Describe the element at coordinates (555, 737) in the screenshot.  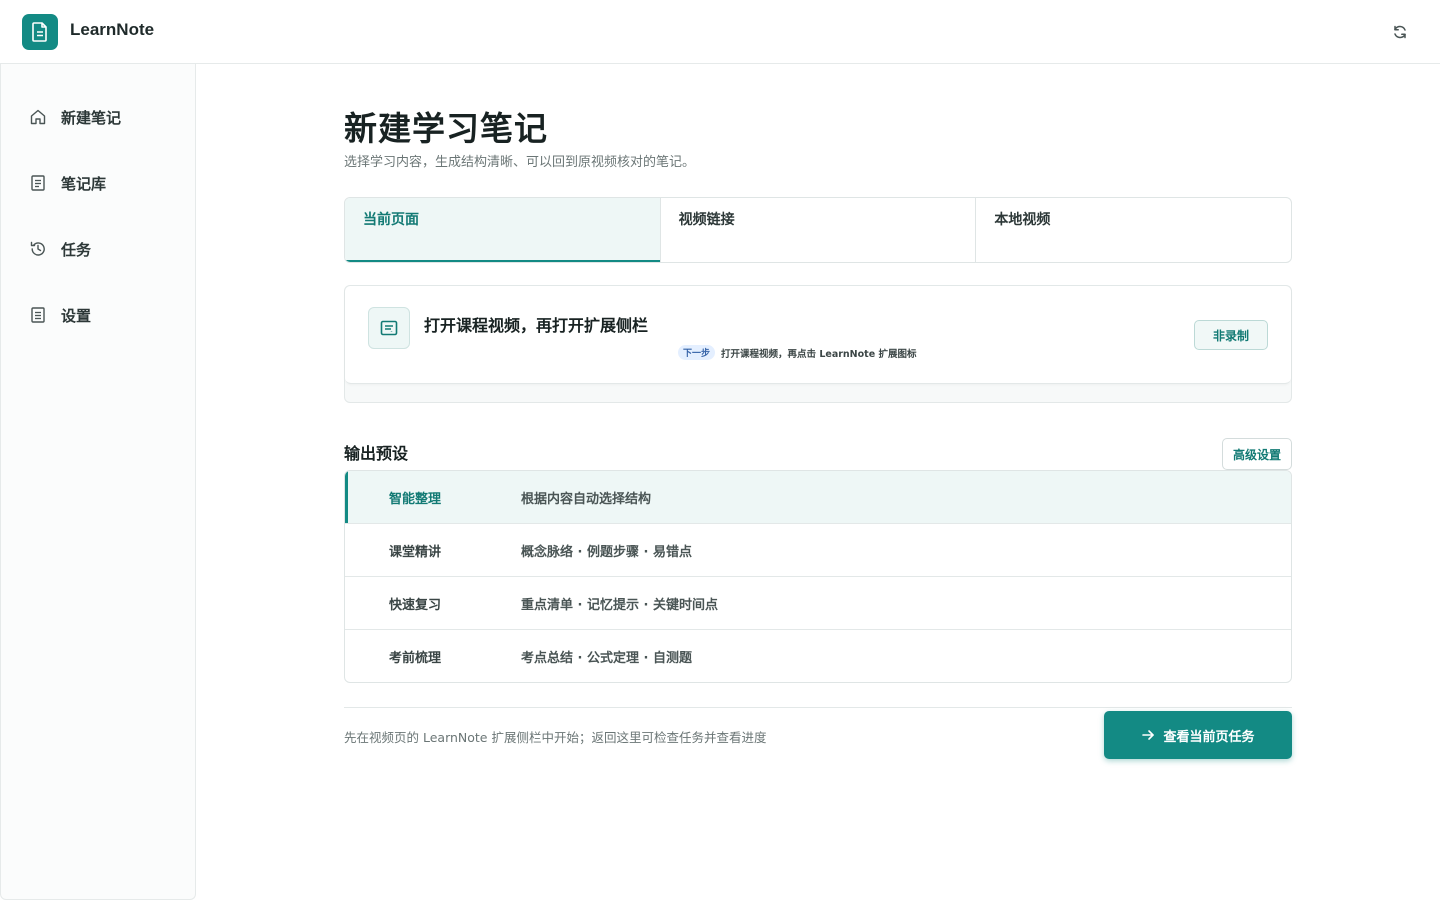
I see `footer-hint: 先在视频页的 LearnNote 扩展侧栏中开始；返回这里可检查任务并查看进度` at that location.